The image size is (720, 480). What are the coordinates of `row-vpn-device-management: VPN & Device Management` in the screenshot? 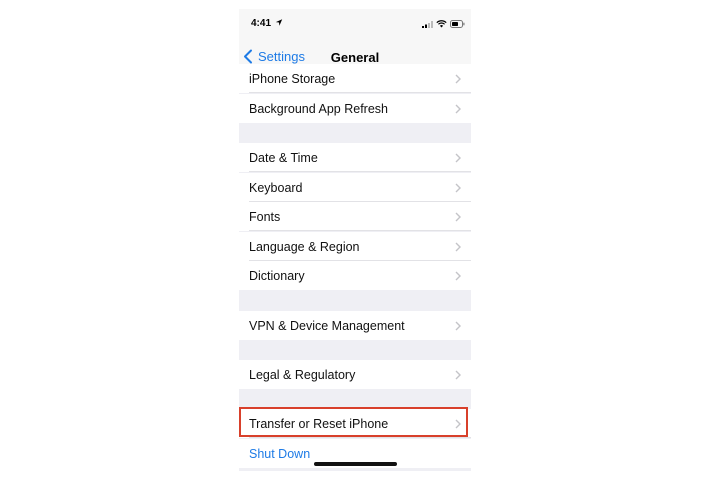 It's located at (355, 325).